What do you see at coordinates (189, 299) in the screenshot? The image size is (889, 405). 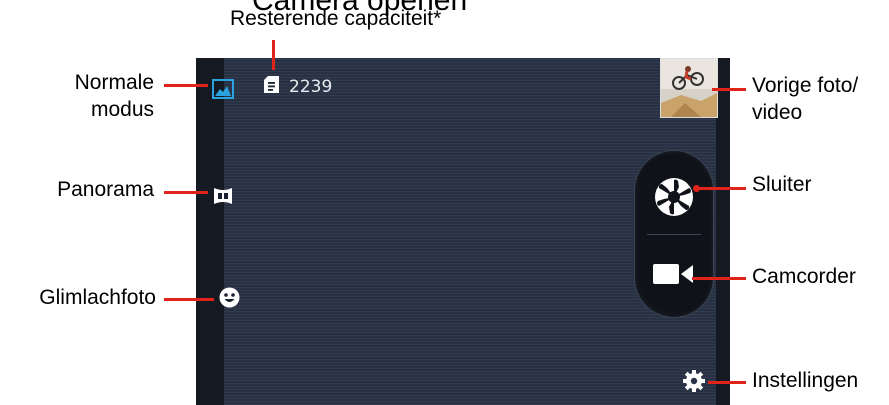 I see `callout-line-smile` at bounding box center [189, 299].